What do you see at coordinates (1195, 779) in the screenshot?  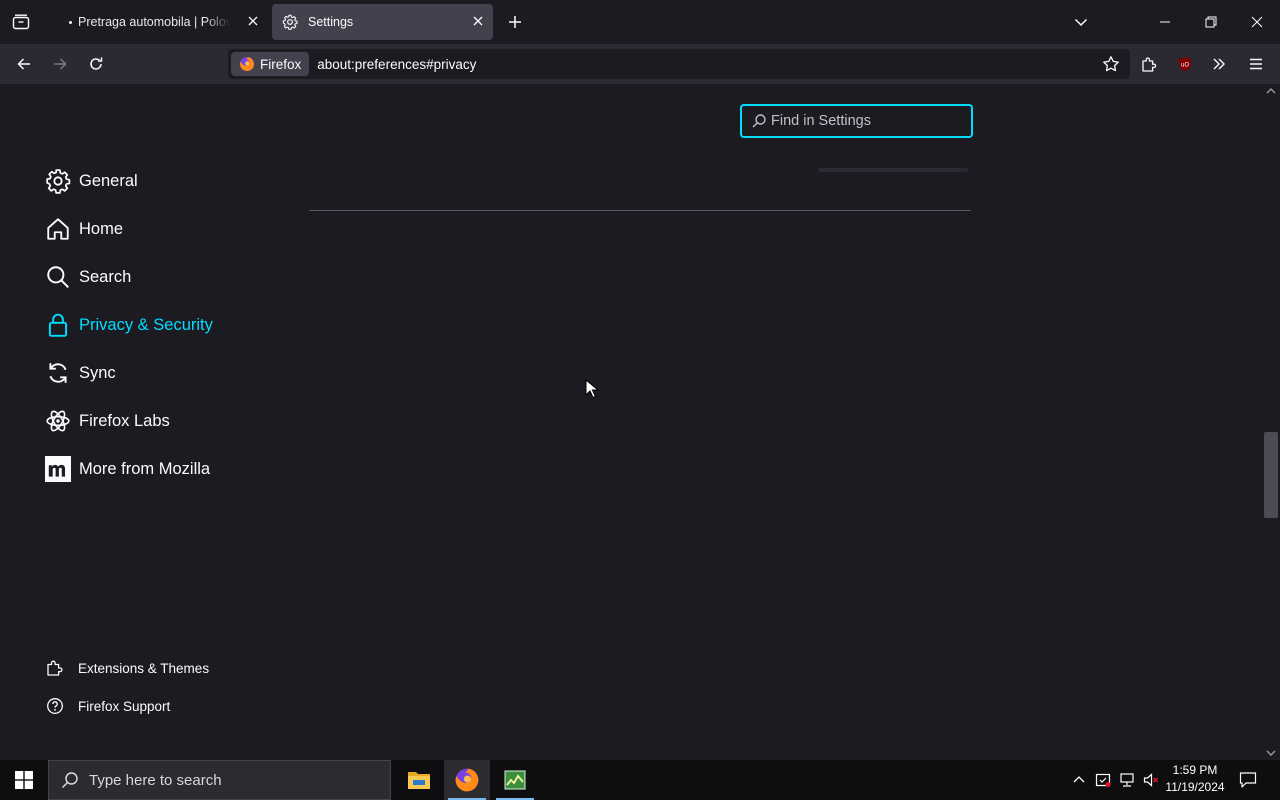 I see `system-clock: 1:59 PM 11/19/2024` at bounding box center [1195, 779].